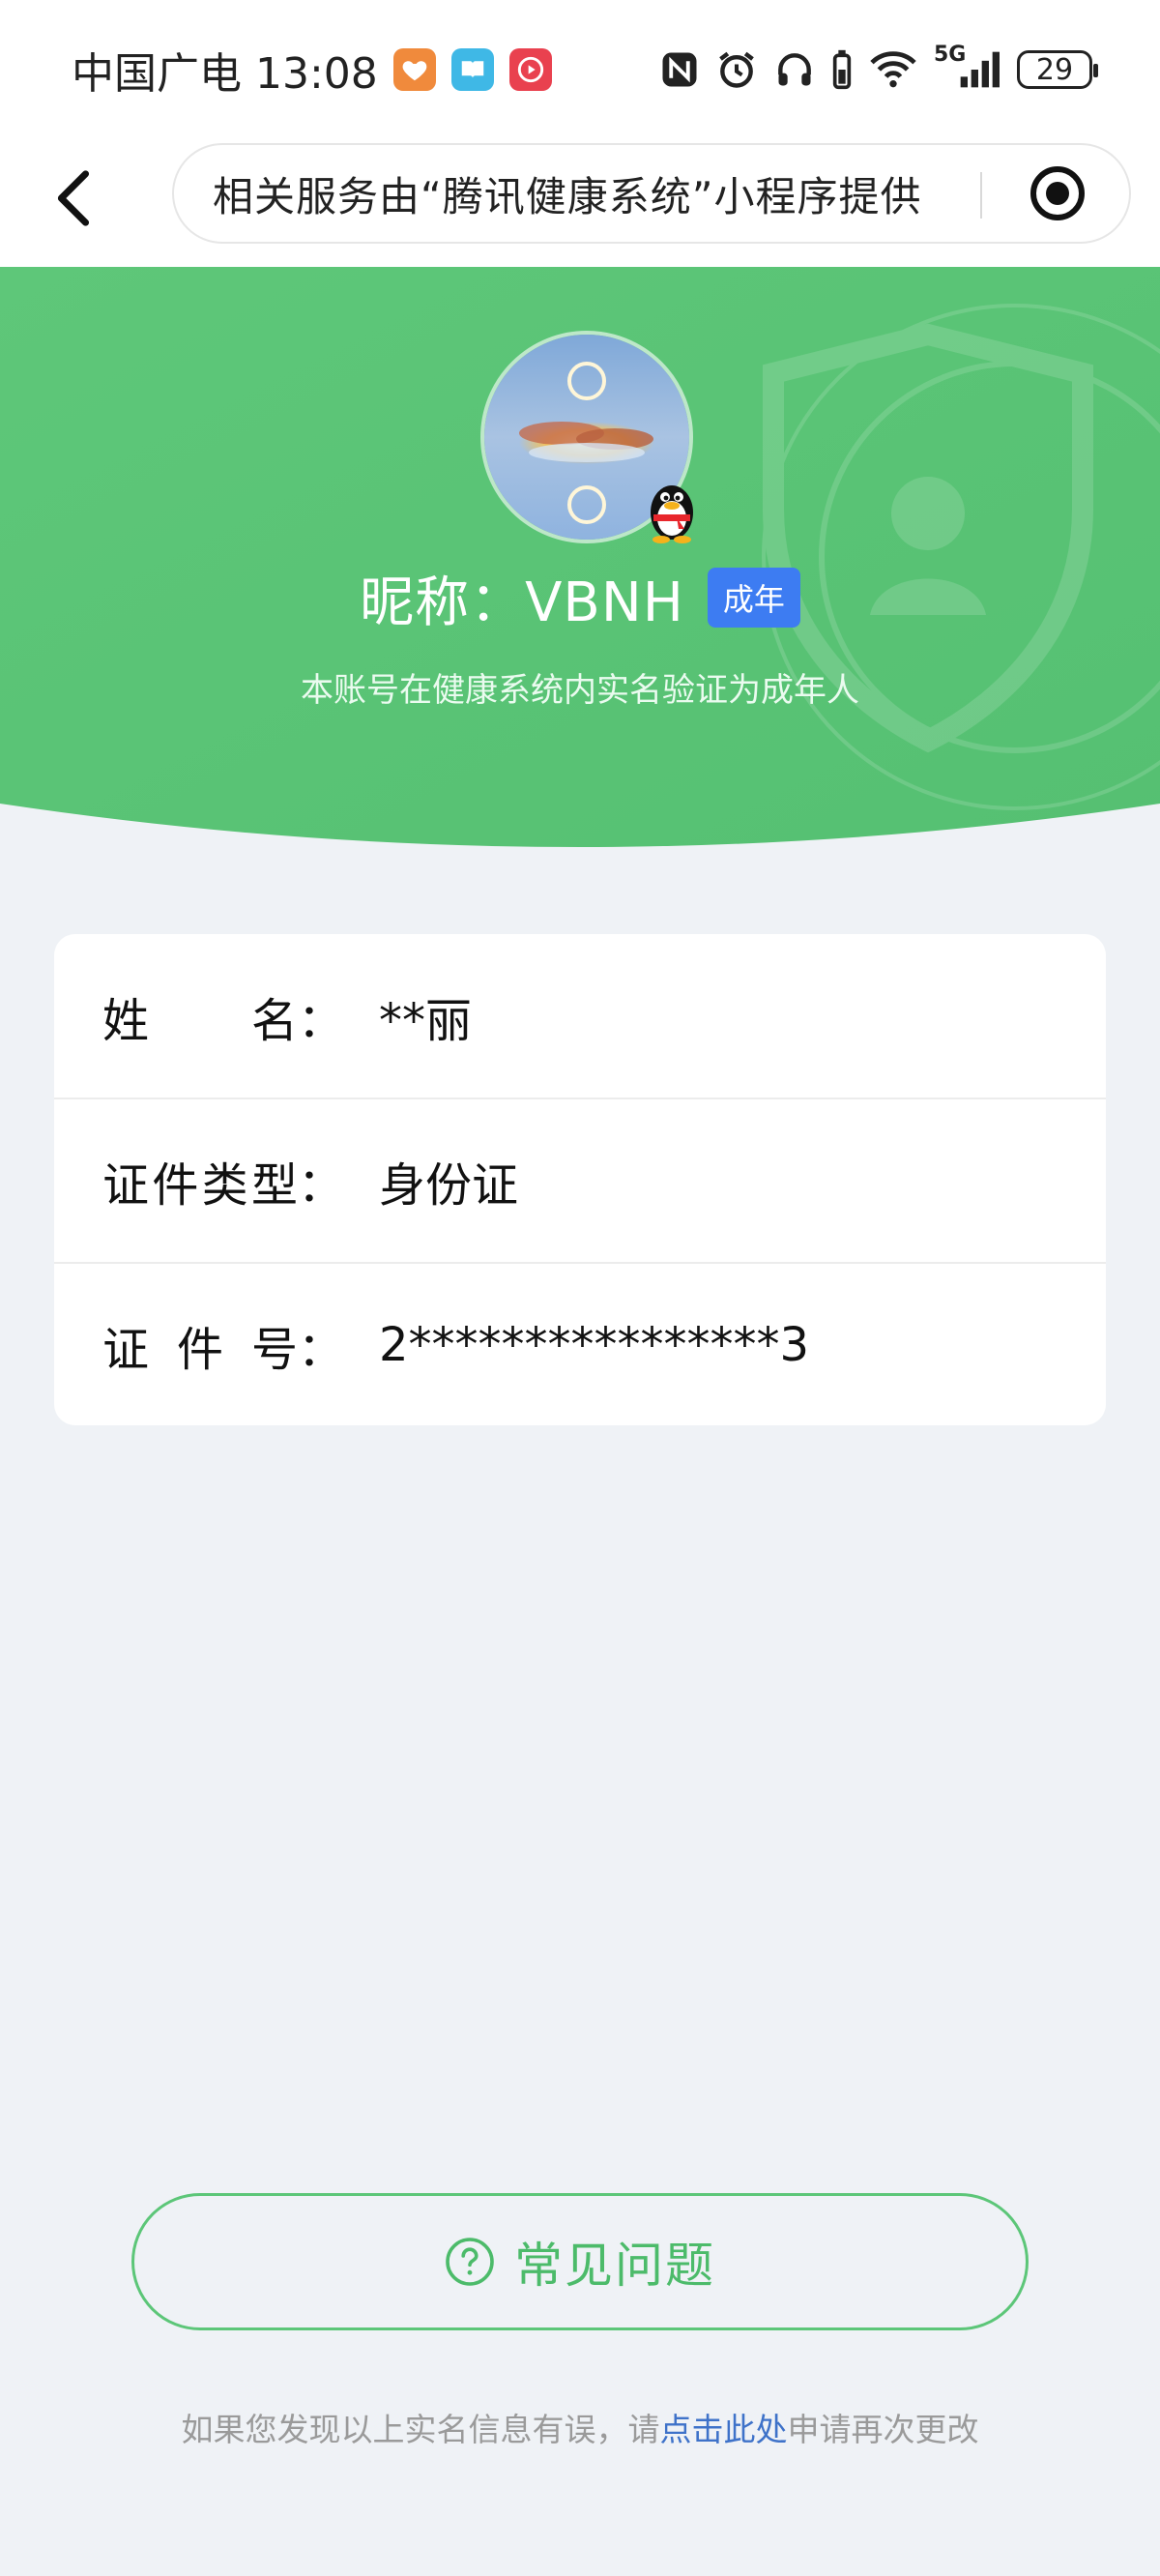  What do you see at coordinates (753, 598) in the screenshot?
I see `adult-status-badge: 成年` at bounding box center [753, 598].